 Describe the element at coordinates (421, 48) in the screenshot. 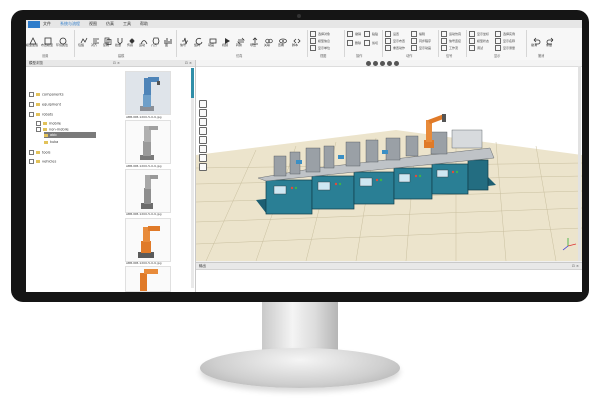

I see `show-animation-button: 显示动画` at that location.